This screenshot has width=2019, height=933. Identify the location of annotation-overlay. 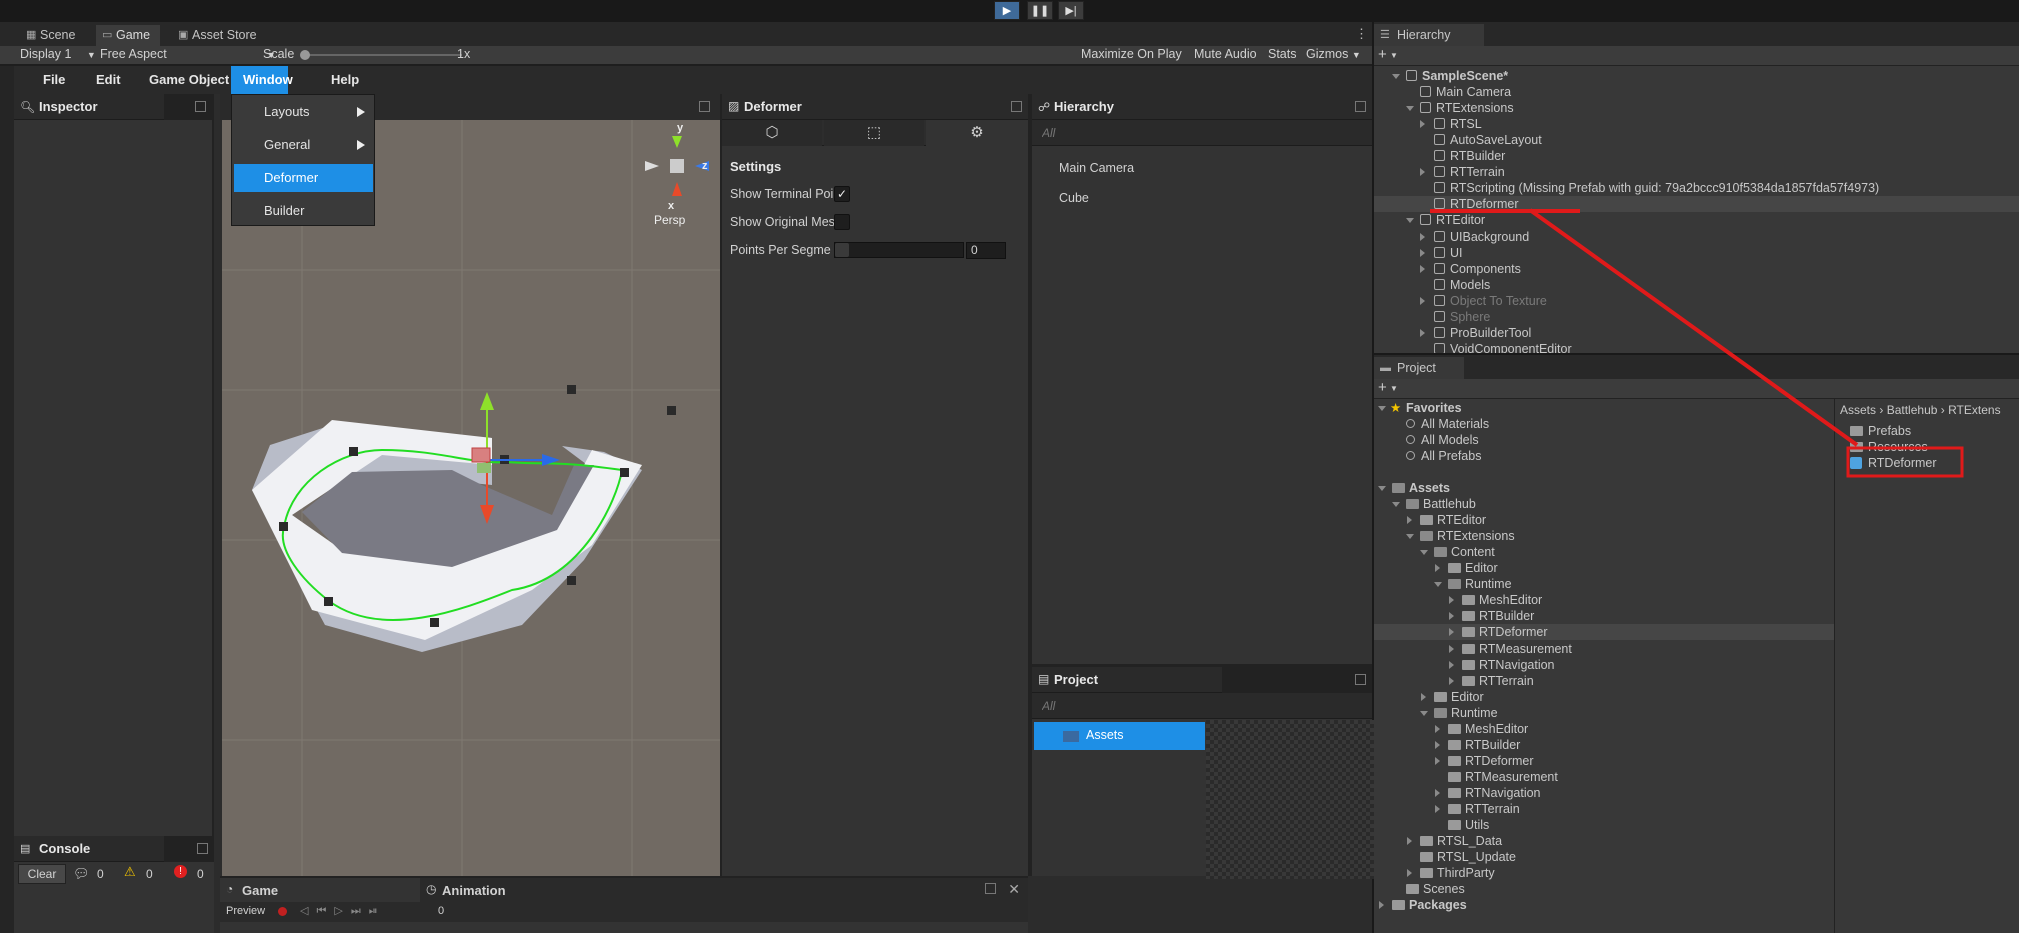
(1697, 343).